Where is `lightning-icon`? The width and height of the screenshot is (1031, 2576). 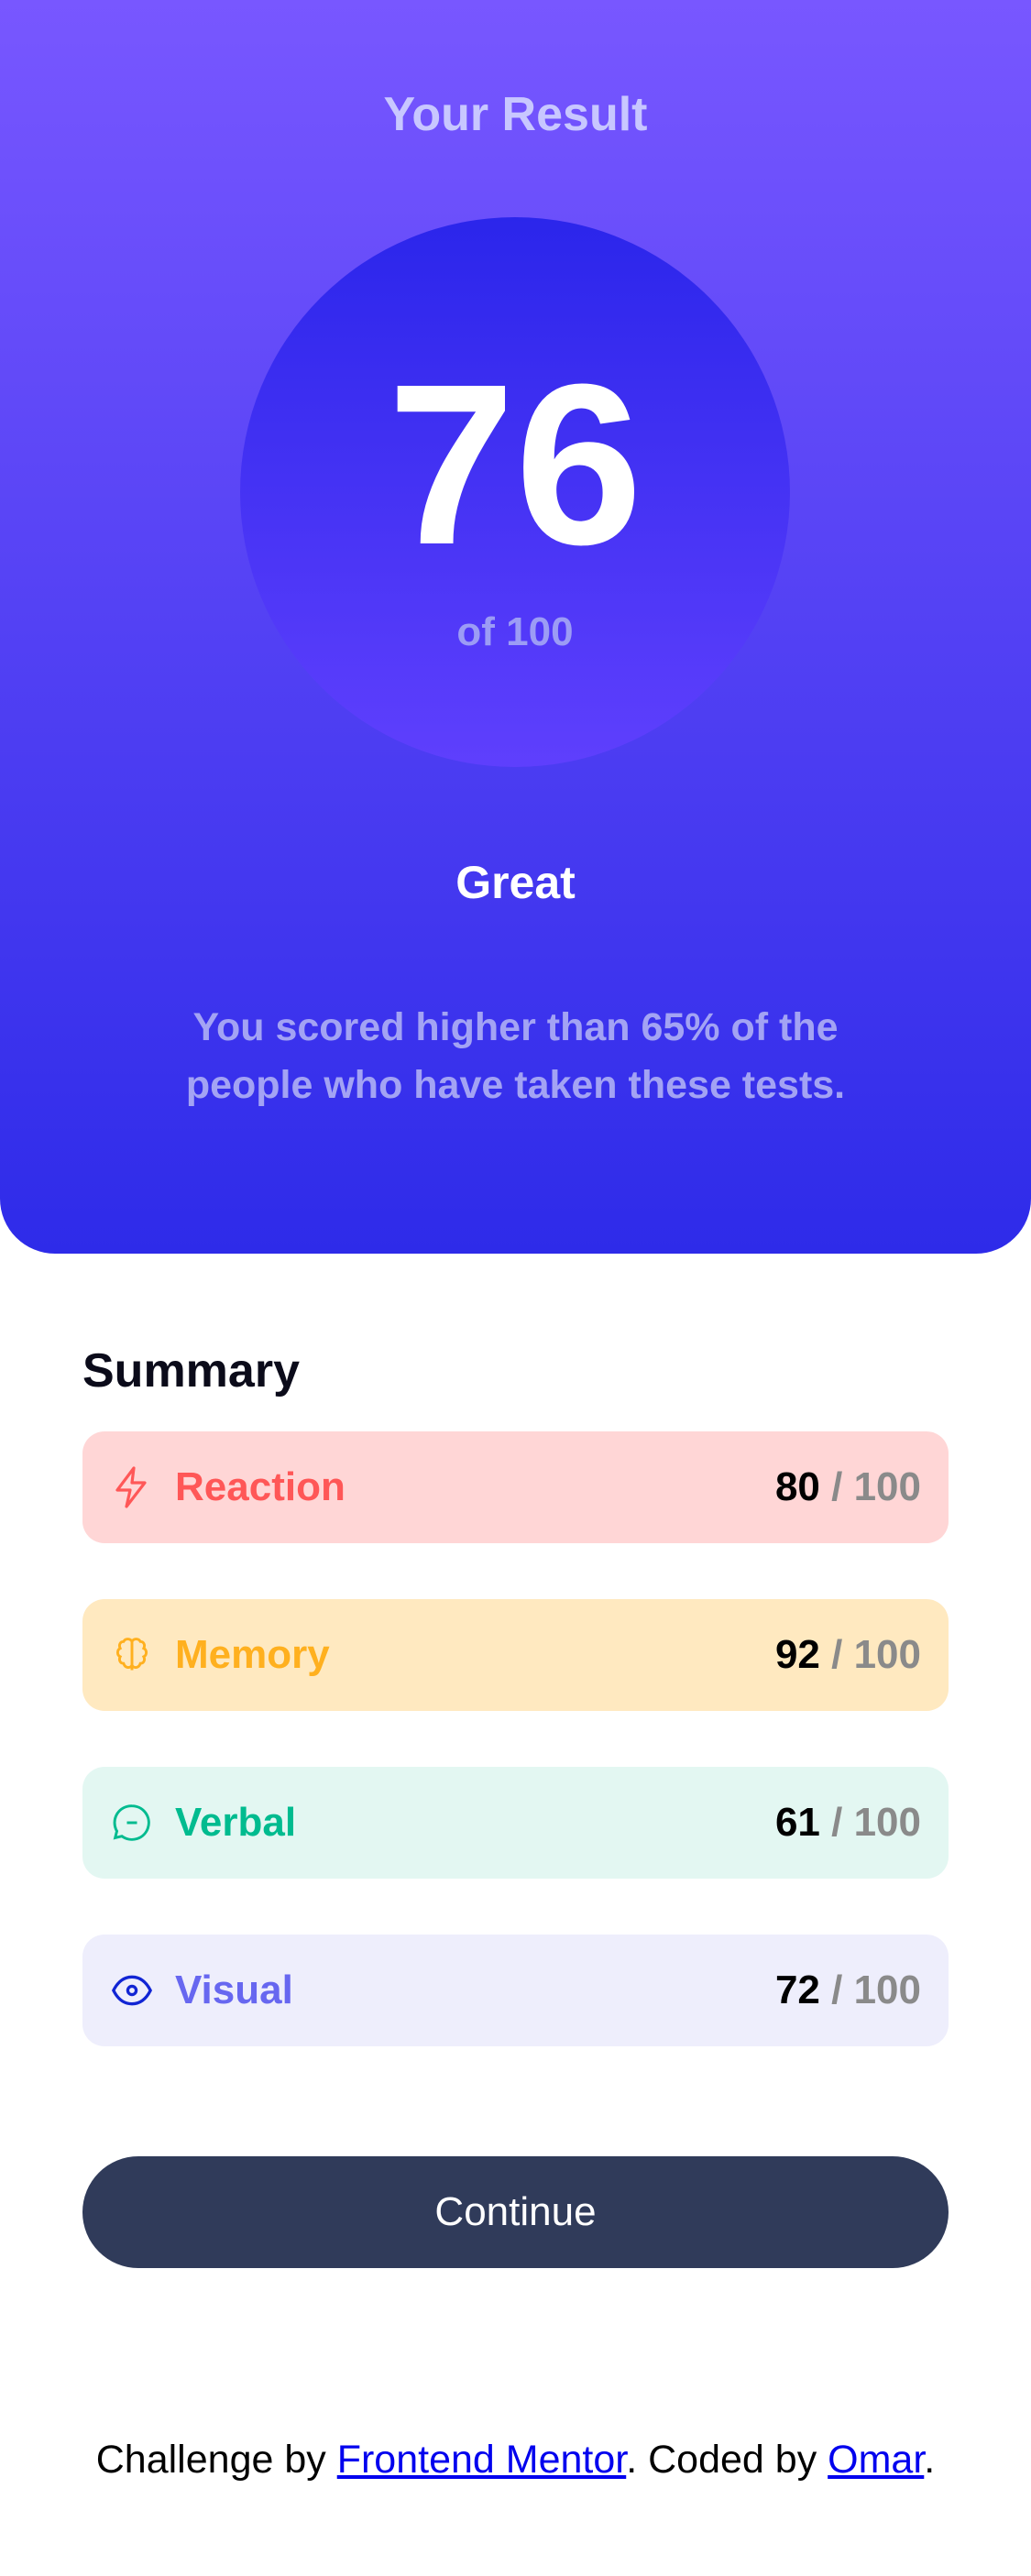 lightning-icon is located at coordinates (132, 1487).